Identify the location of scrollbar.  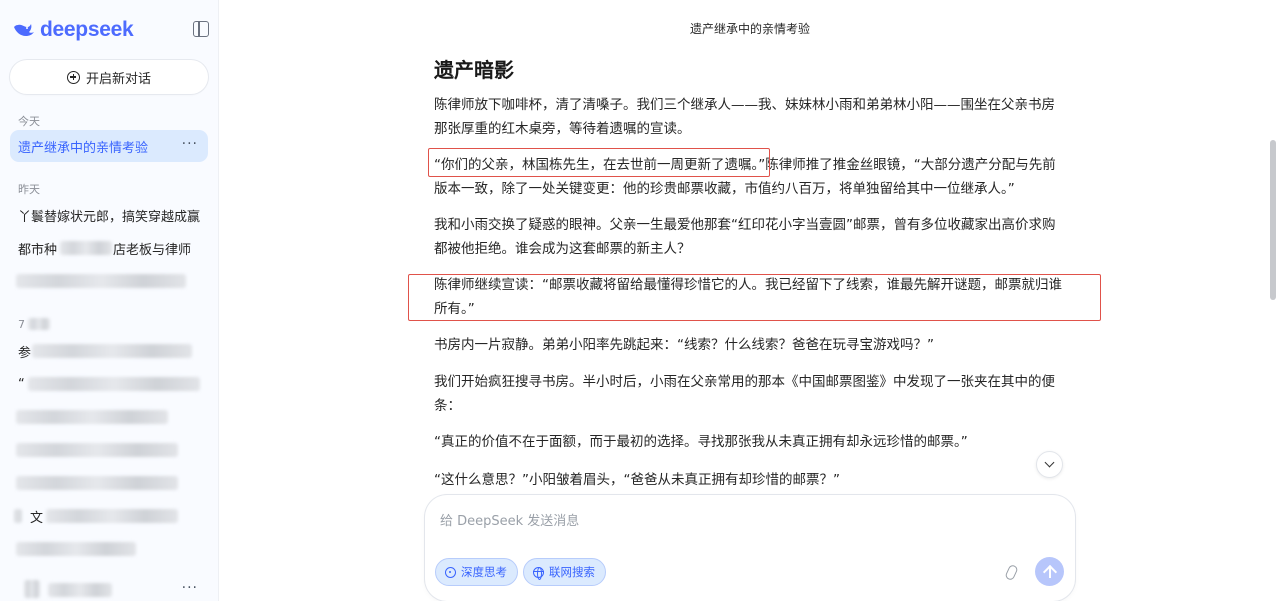
(1273, 220).